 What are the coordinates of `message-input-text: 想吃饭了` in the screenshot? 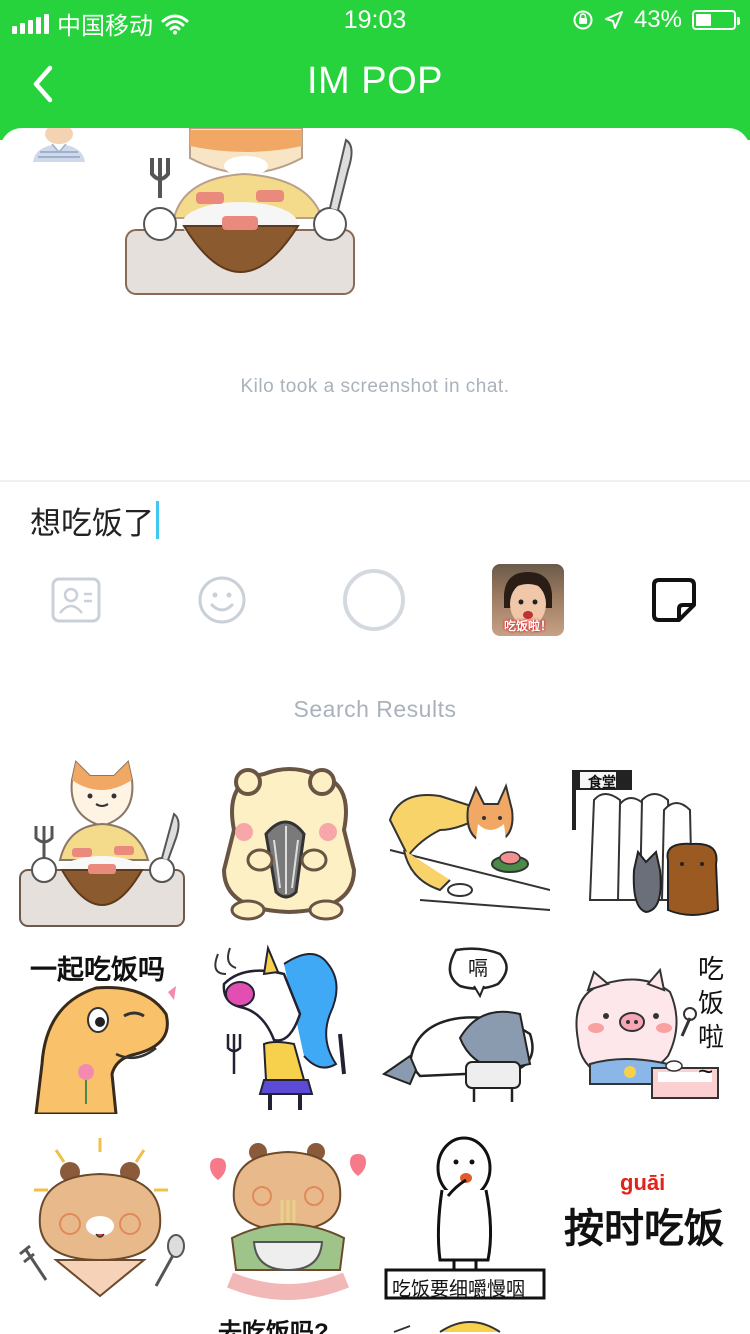 It's located at (92, 520).